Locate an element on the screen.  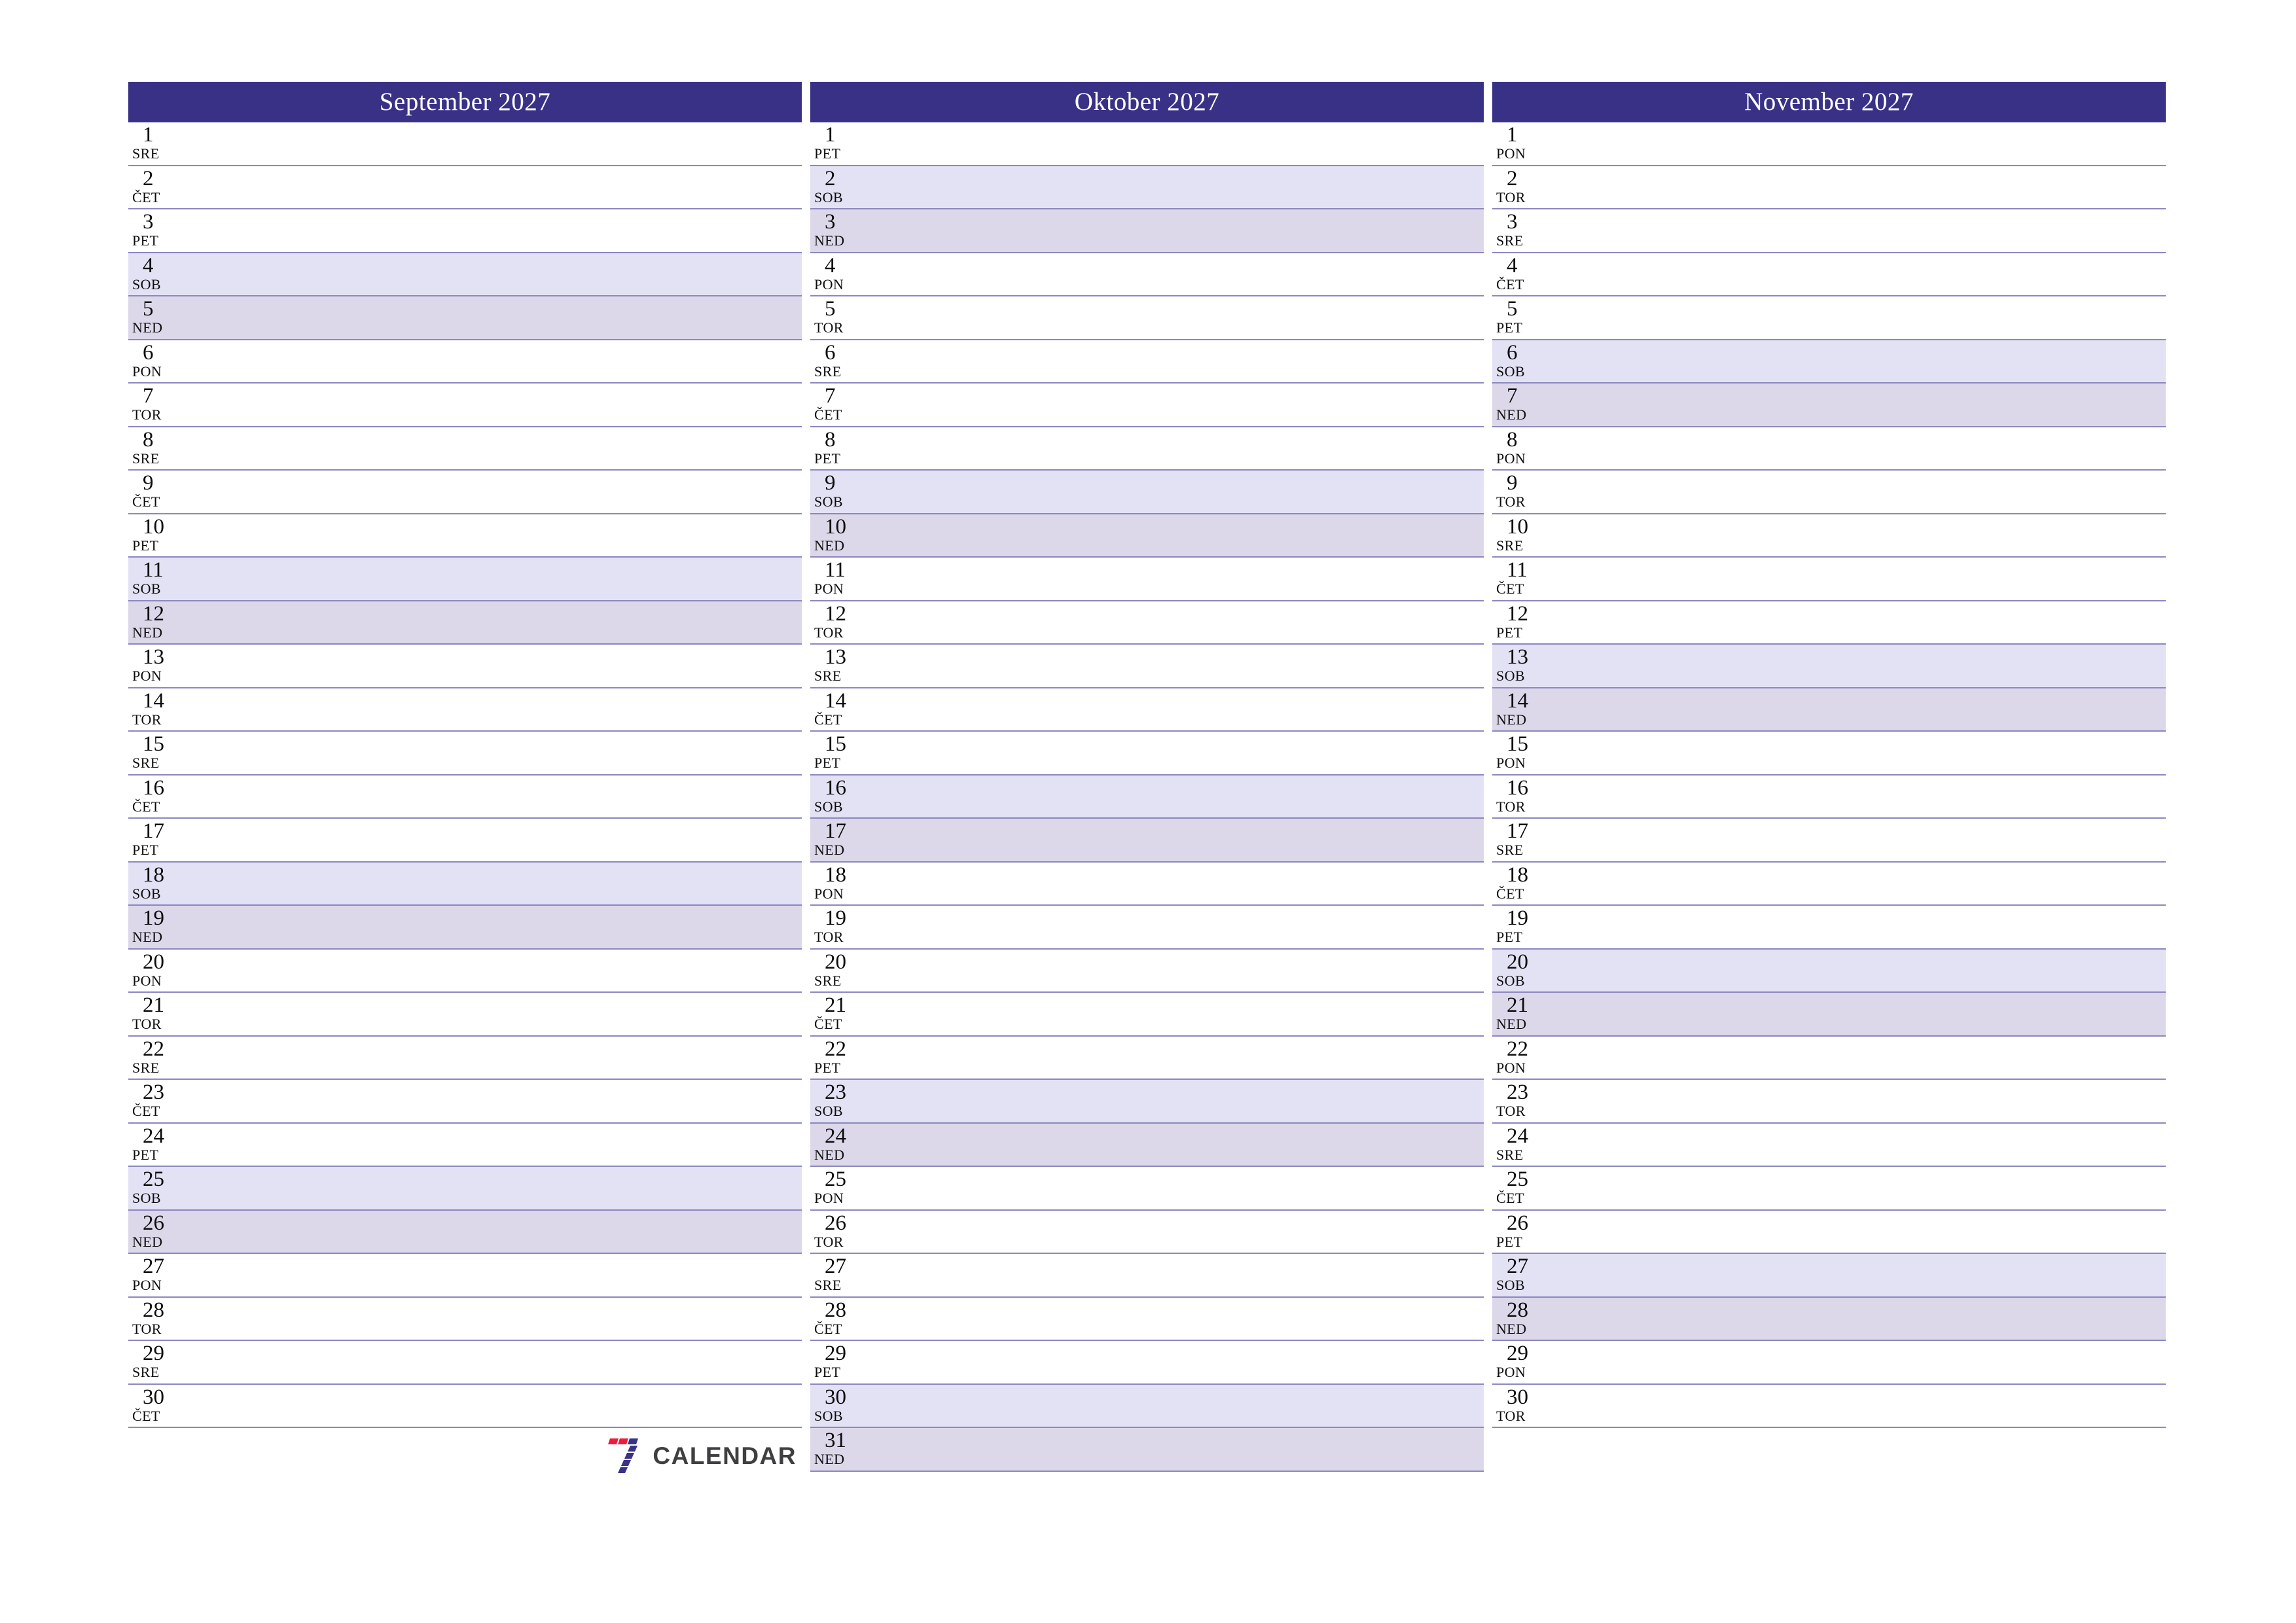
day-row: 31 NED is located at coordinates (1147, 1450).